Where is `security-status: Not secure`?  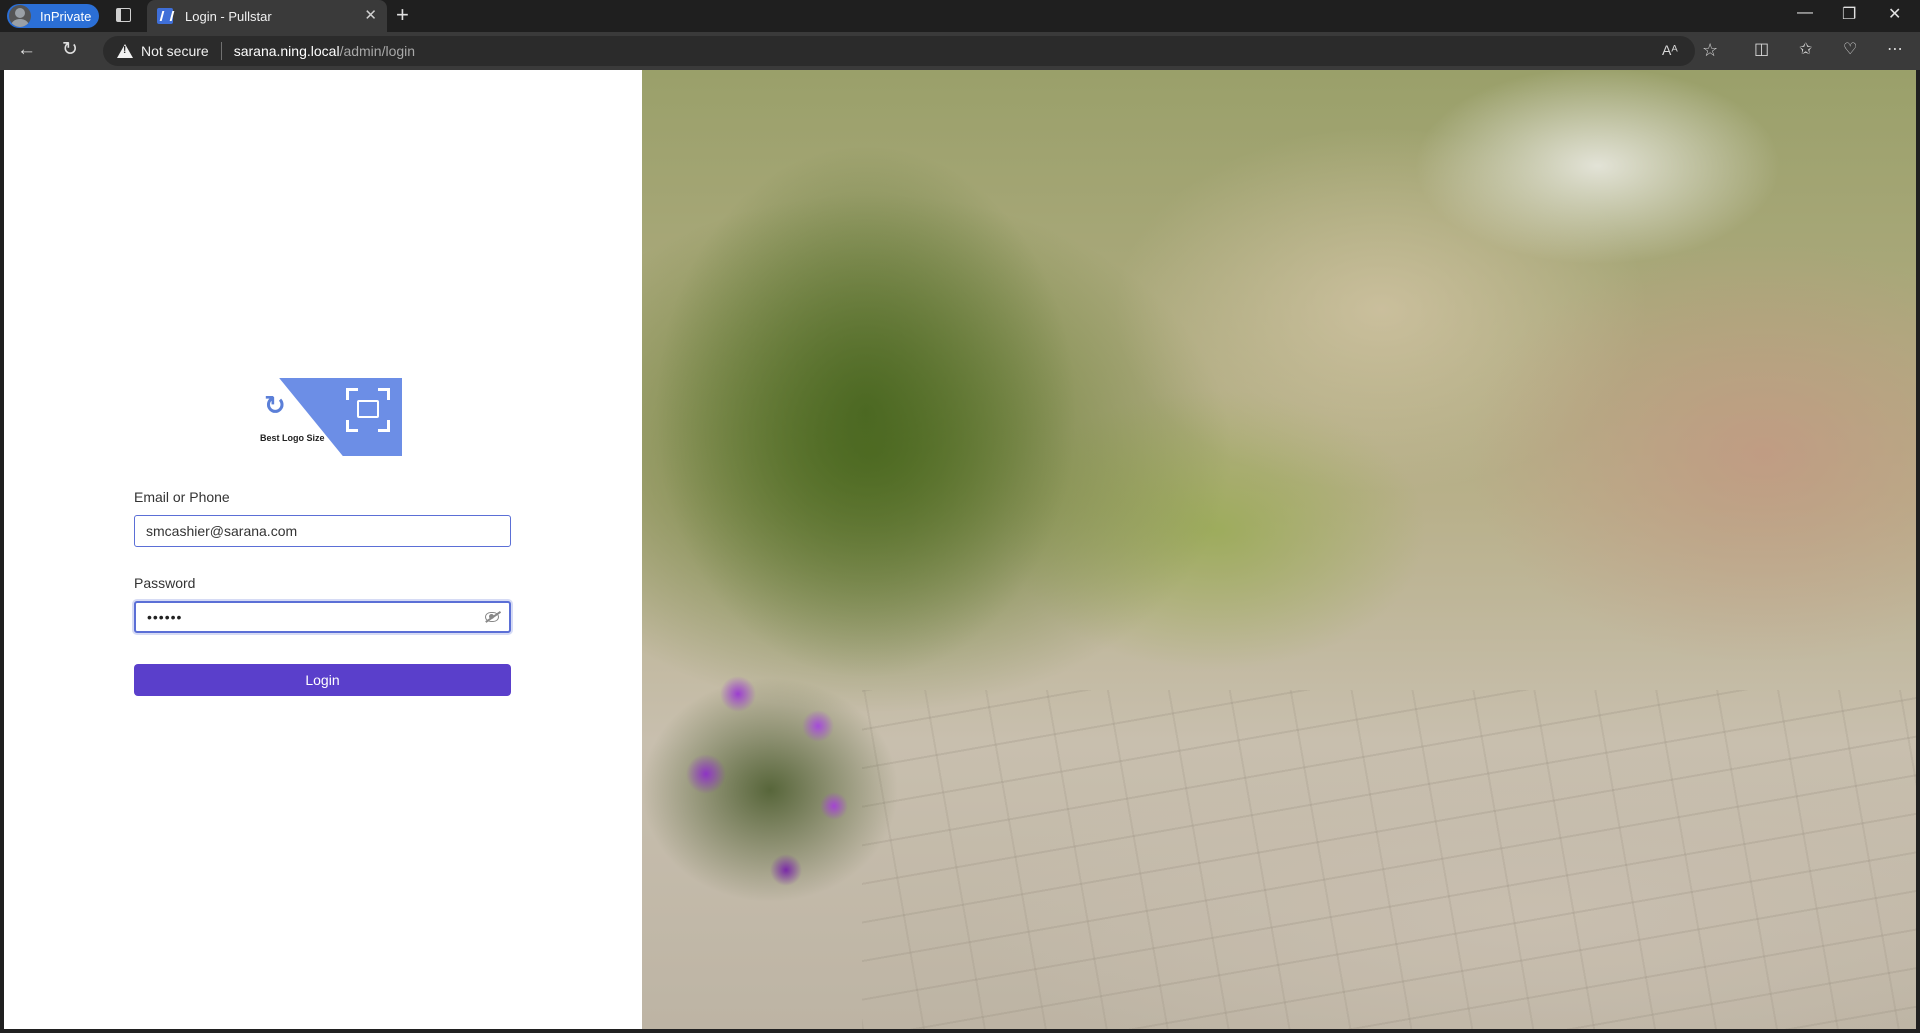 security-status: Not secure is located at coordinates (175, 51).